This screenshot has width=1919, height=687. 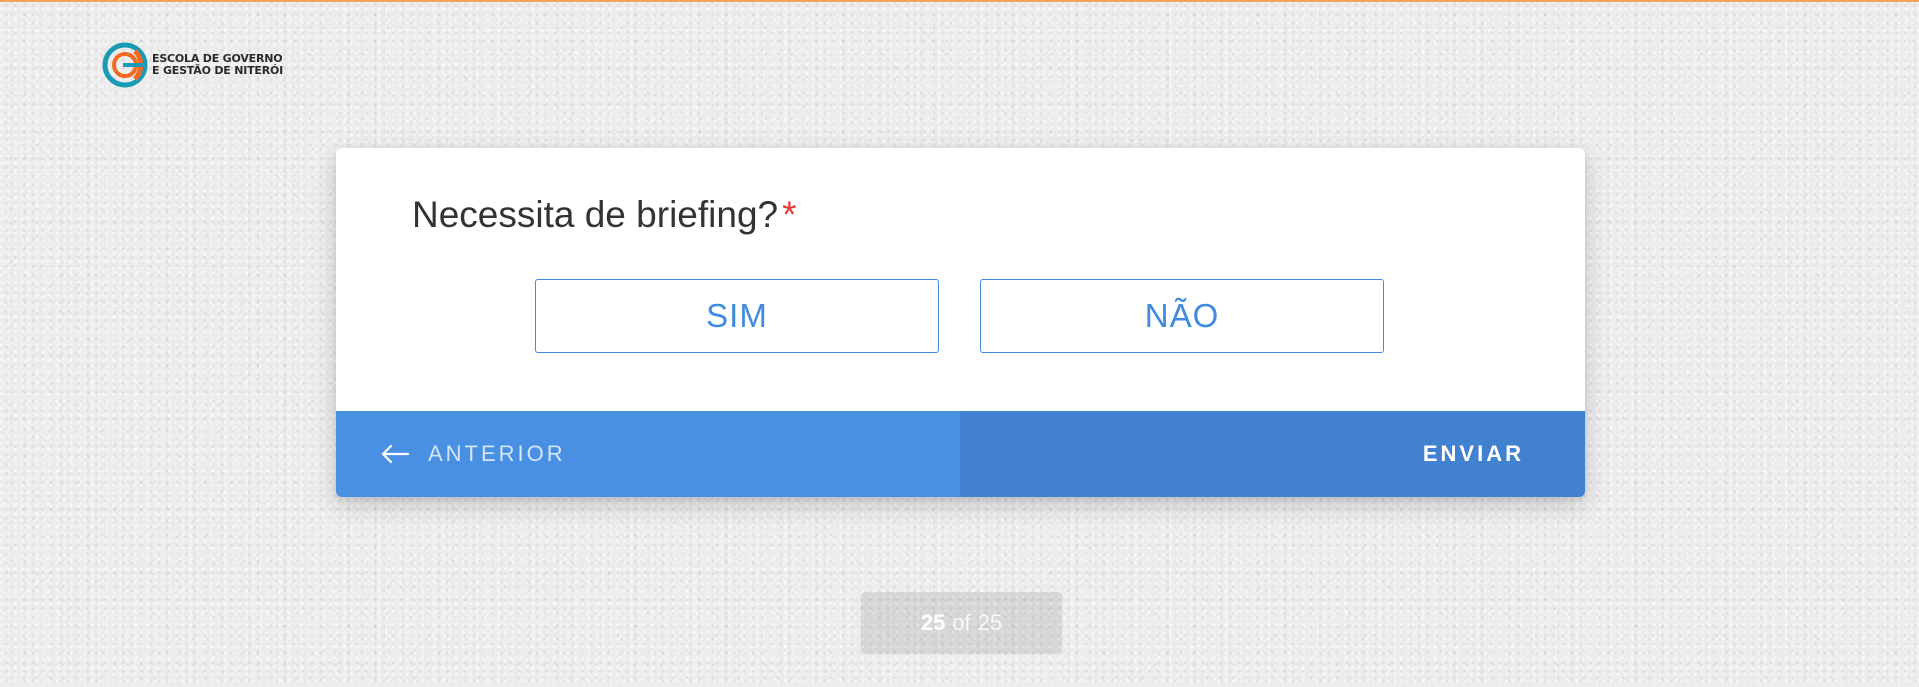 I want to click on page-counter: 25 of 25, so click(x=961, y=623).